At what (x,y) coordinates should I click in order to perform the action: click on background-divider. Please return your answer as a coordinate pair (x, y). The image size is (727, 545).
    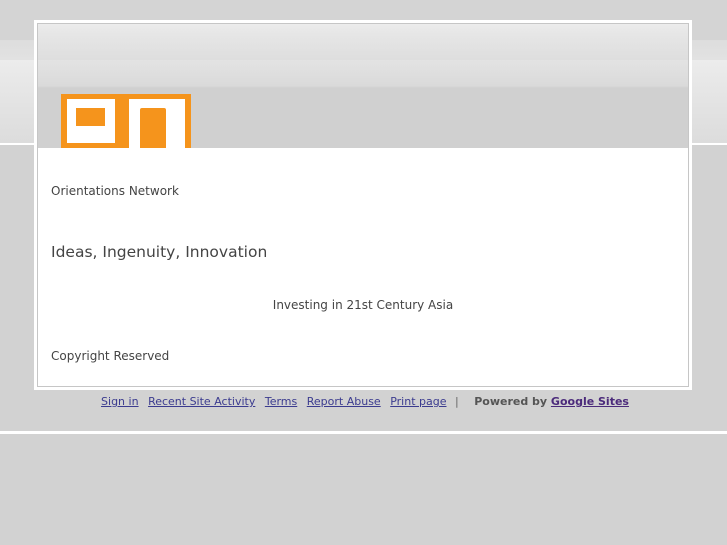
    Looking at the image, I should click on (363, 432).